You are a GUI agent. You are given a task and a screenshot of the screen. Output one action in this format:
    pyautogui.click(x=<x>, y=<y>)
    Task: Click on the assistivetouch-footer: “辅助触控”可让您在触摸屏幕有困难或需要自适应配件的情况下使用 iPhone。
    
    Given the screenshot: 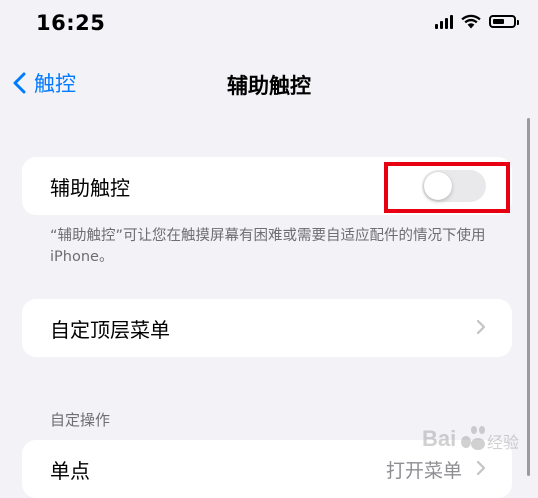 What is the action you would take?
    pyautogui.click(x=268, y=246)
    